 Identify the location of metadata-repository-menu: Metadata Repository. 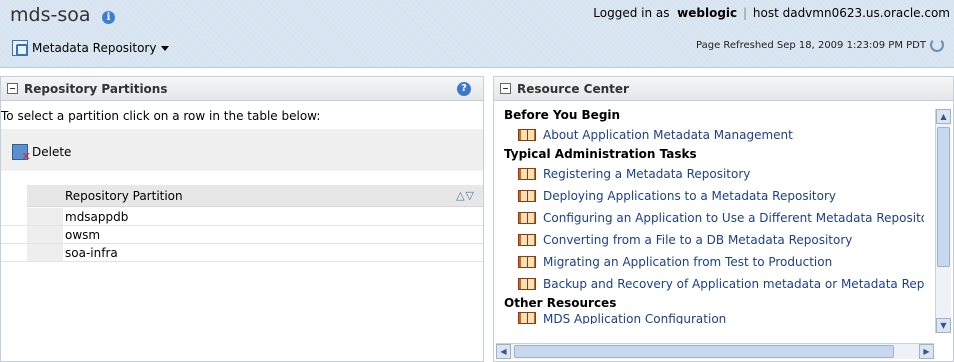
(91, 48).